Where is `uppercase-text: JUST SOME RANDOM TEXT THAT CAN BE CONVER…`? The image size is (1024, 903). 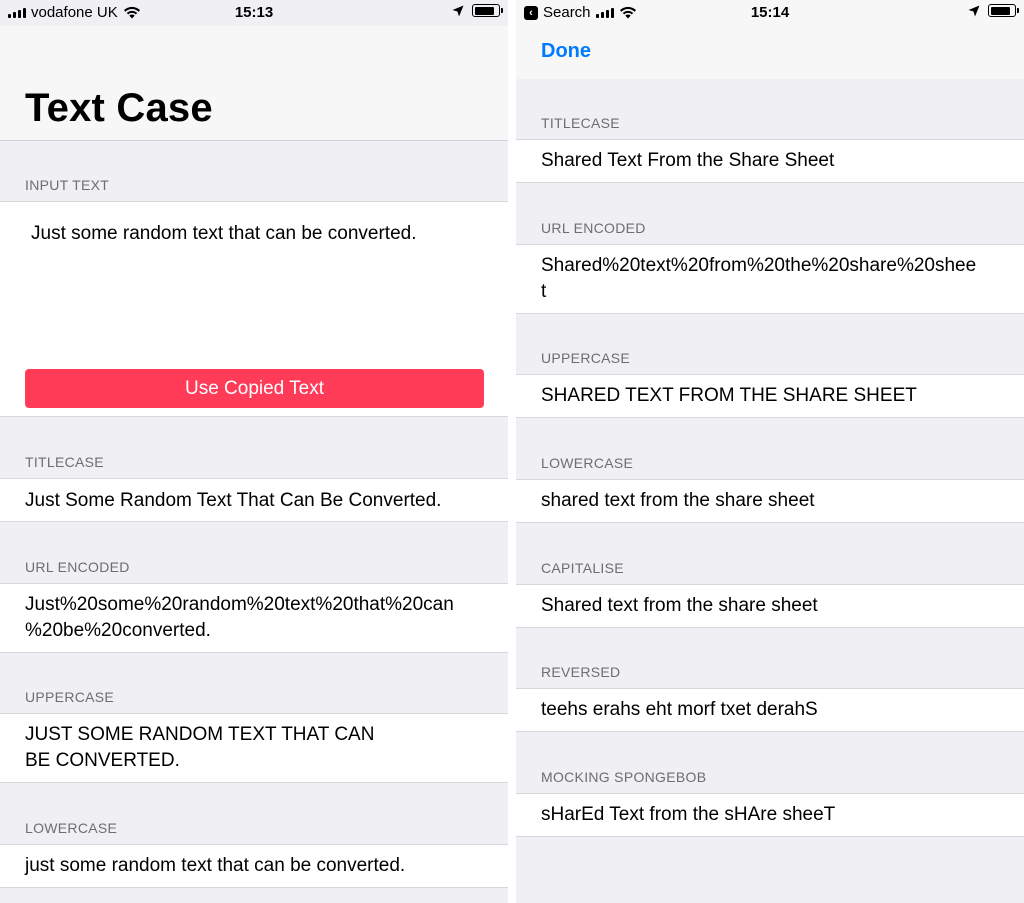 uppercase-text: JUST SOME RANDOM TEXT THAT CAN BE CONVER… is located at coordinates (259, 748).